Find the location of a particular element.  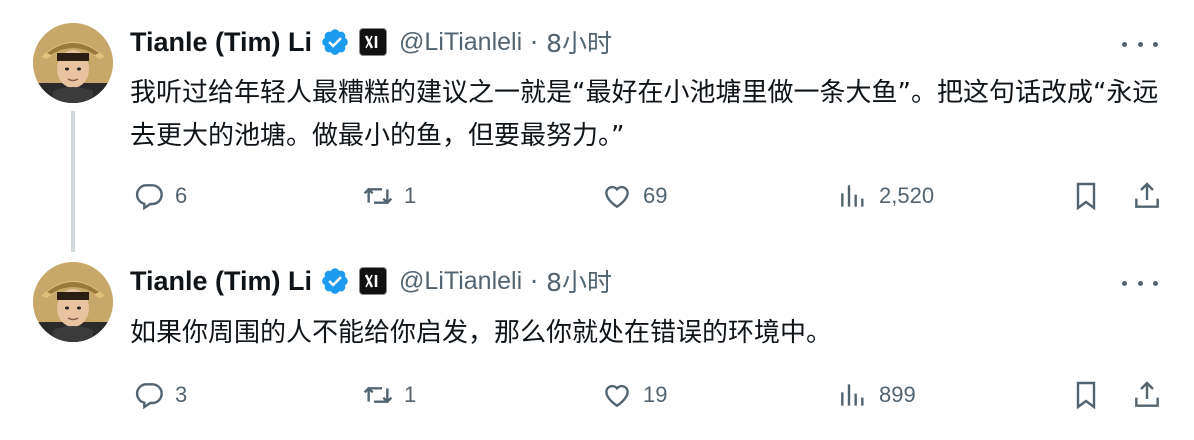

reply-button: 6 is located at coordinates (160, 196).